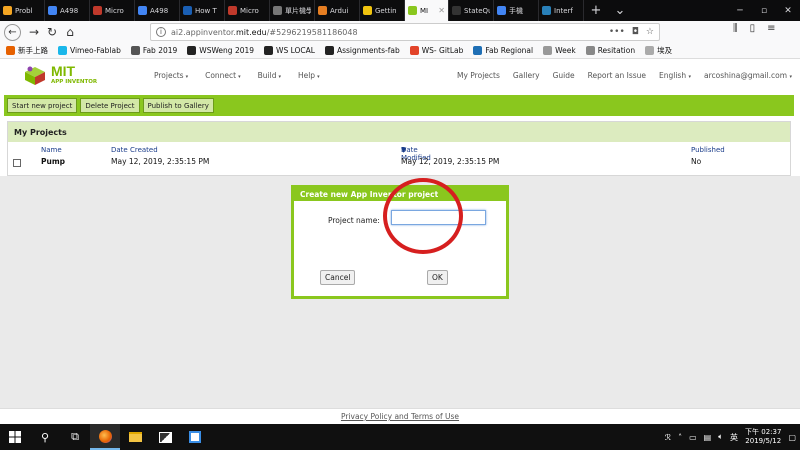 This screenshot has width=800, height=450. Describe the element at coordinates (269, 75) in the screenshot. I see `menu-build: Build ▾` at that location.